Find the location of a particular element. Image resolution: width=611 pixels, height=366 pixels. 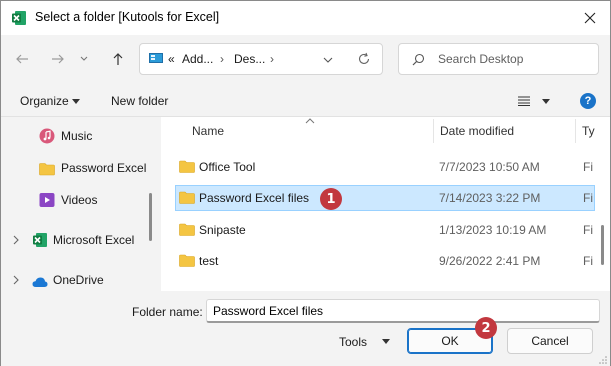

arrow-right-icon is located at coordinates (58, 59).